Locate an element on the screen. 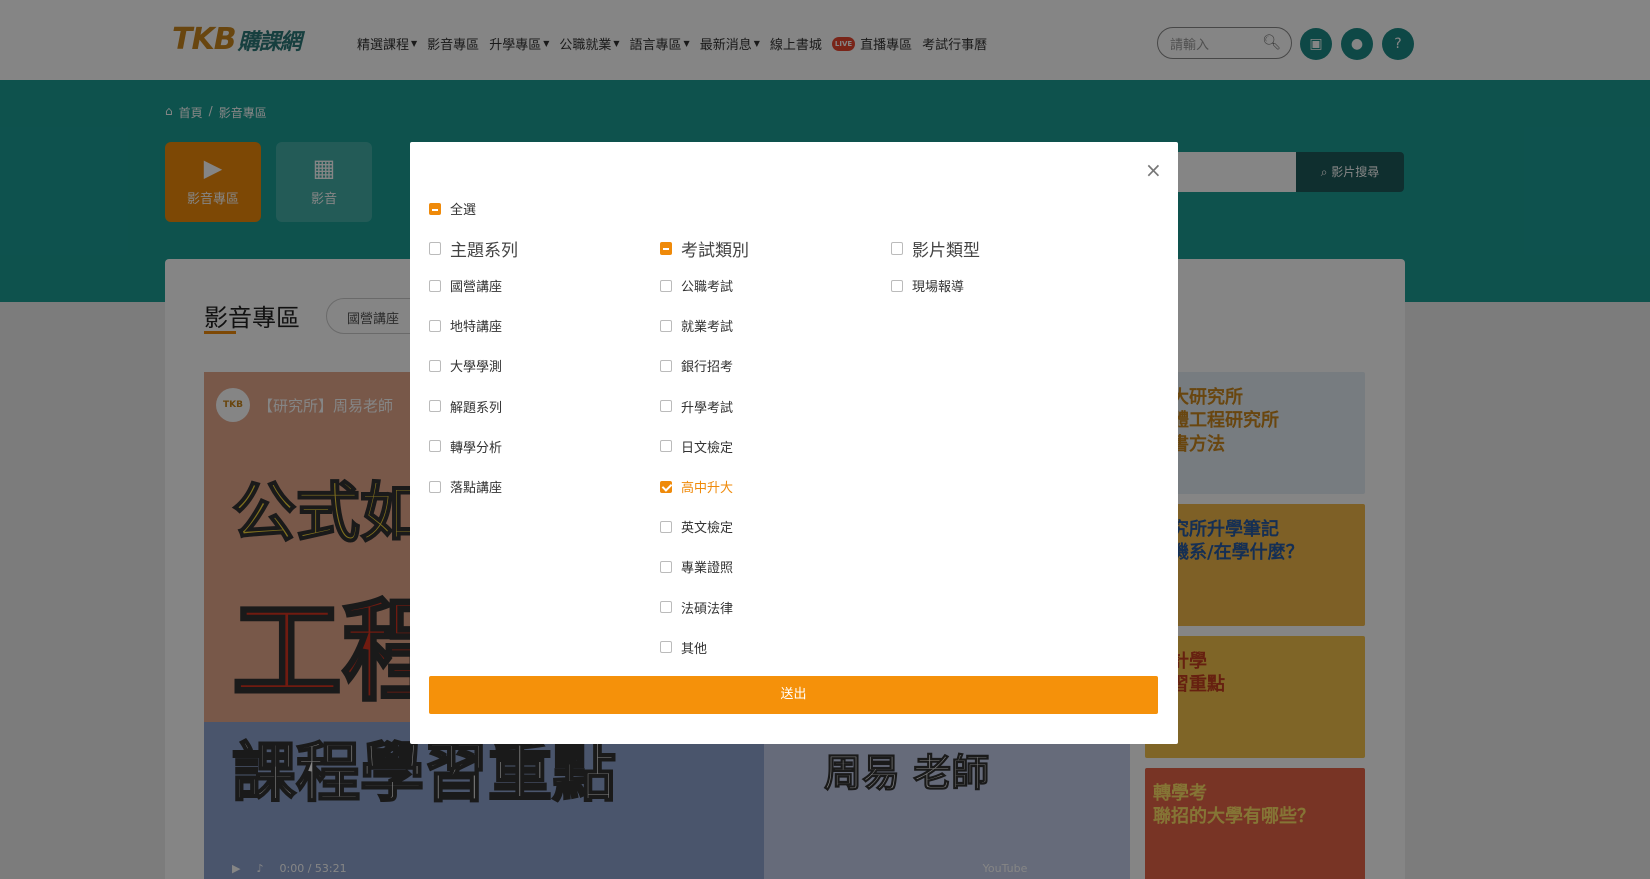  option-checkbox: 解題系列 is located at coordinates (465, 406).